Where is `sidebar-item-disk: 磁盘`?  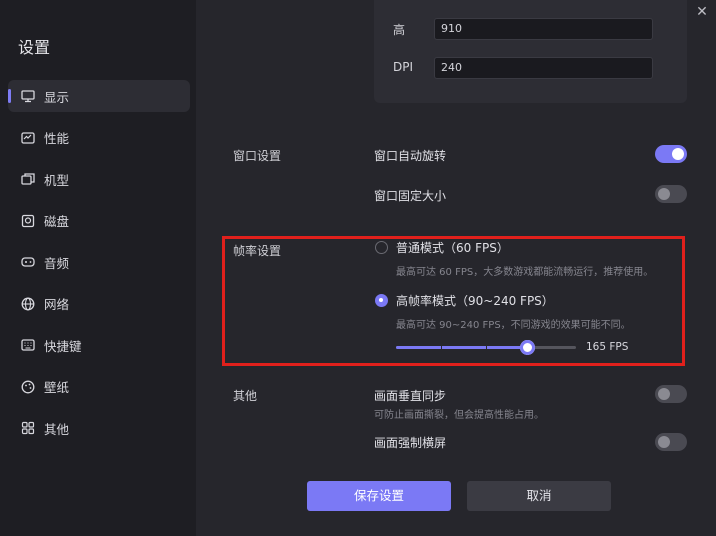
sidebar-item-disk: 磁盘 is located at coordinates (99, 221).